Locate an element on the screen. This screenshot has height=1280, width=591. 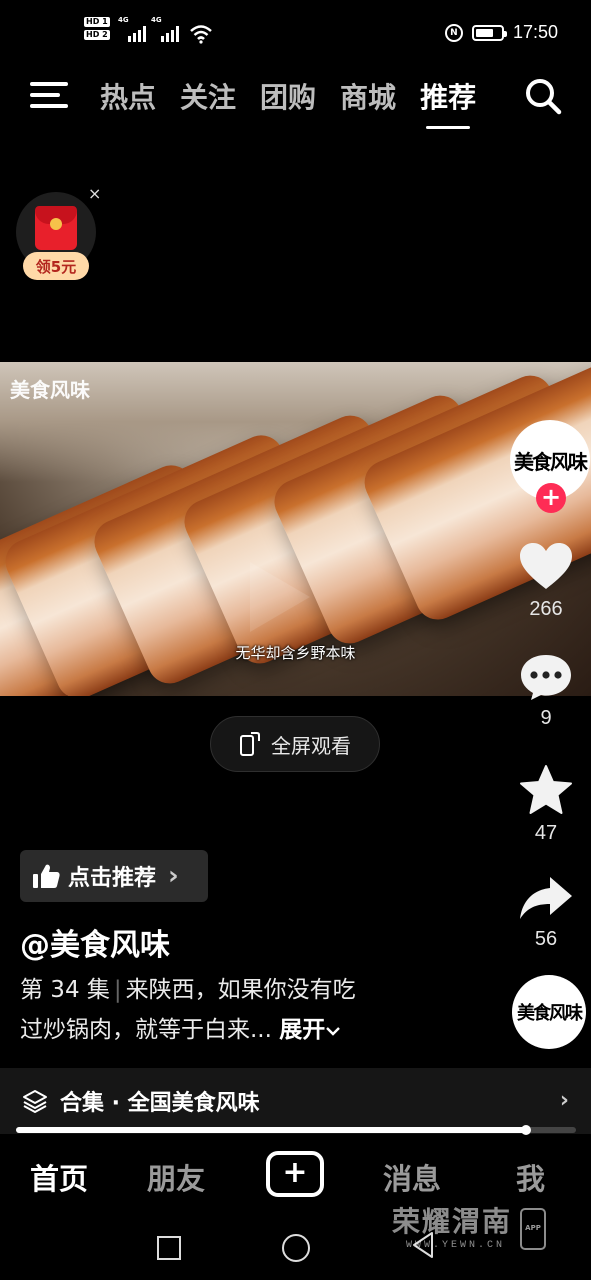
description-line1: 来陕西，如果你没有吃 is located at coordinates (240, 990).